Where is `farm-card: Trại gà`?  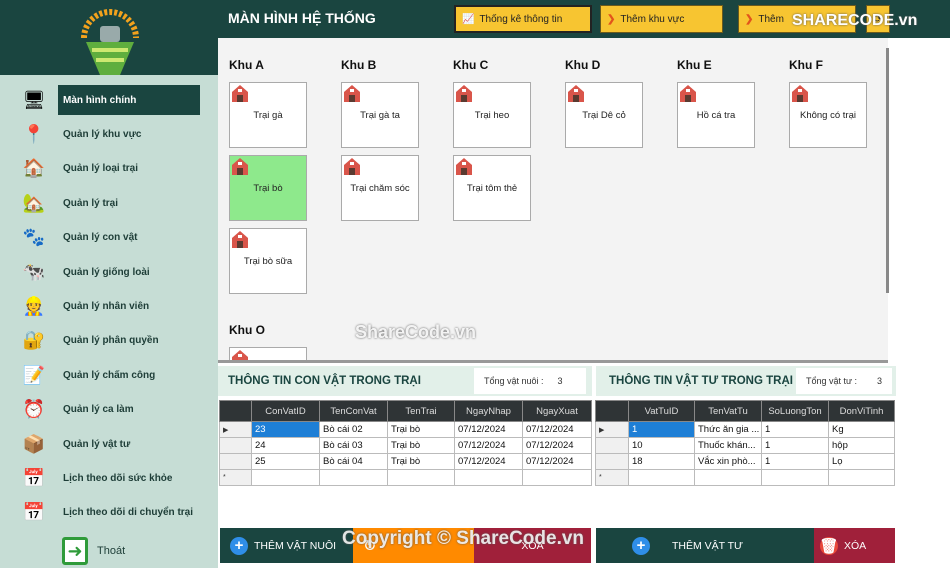 farm-card: Trại gà is located at coordinates (268, 115).